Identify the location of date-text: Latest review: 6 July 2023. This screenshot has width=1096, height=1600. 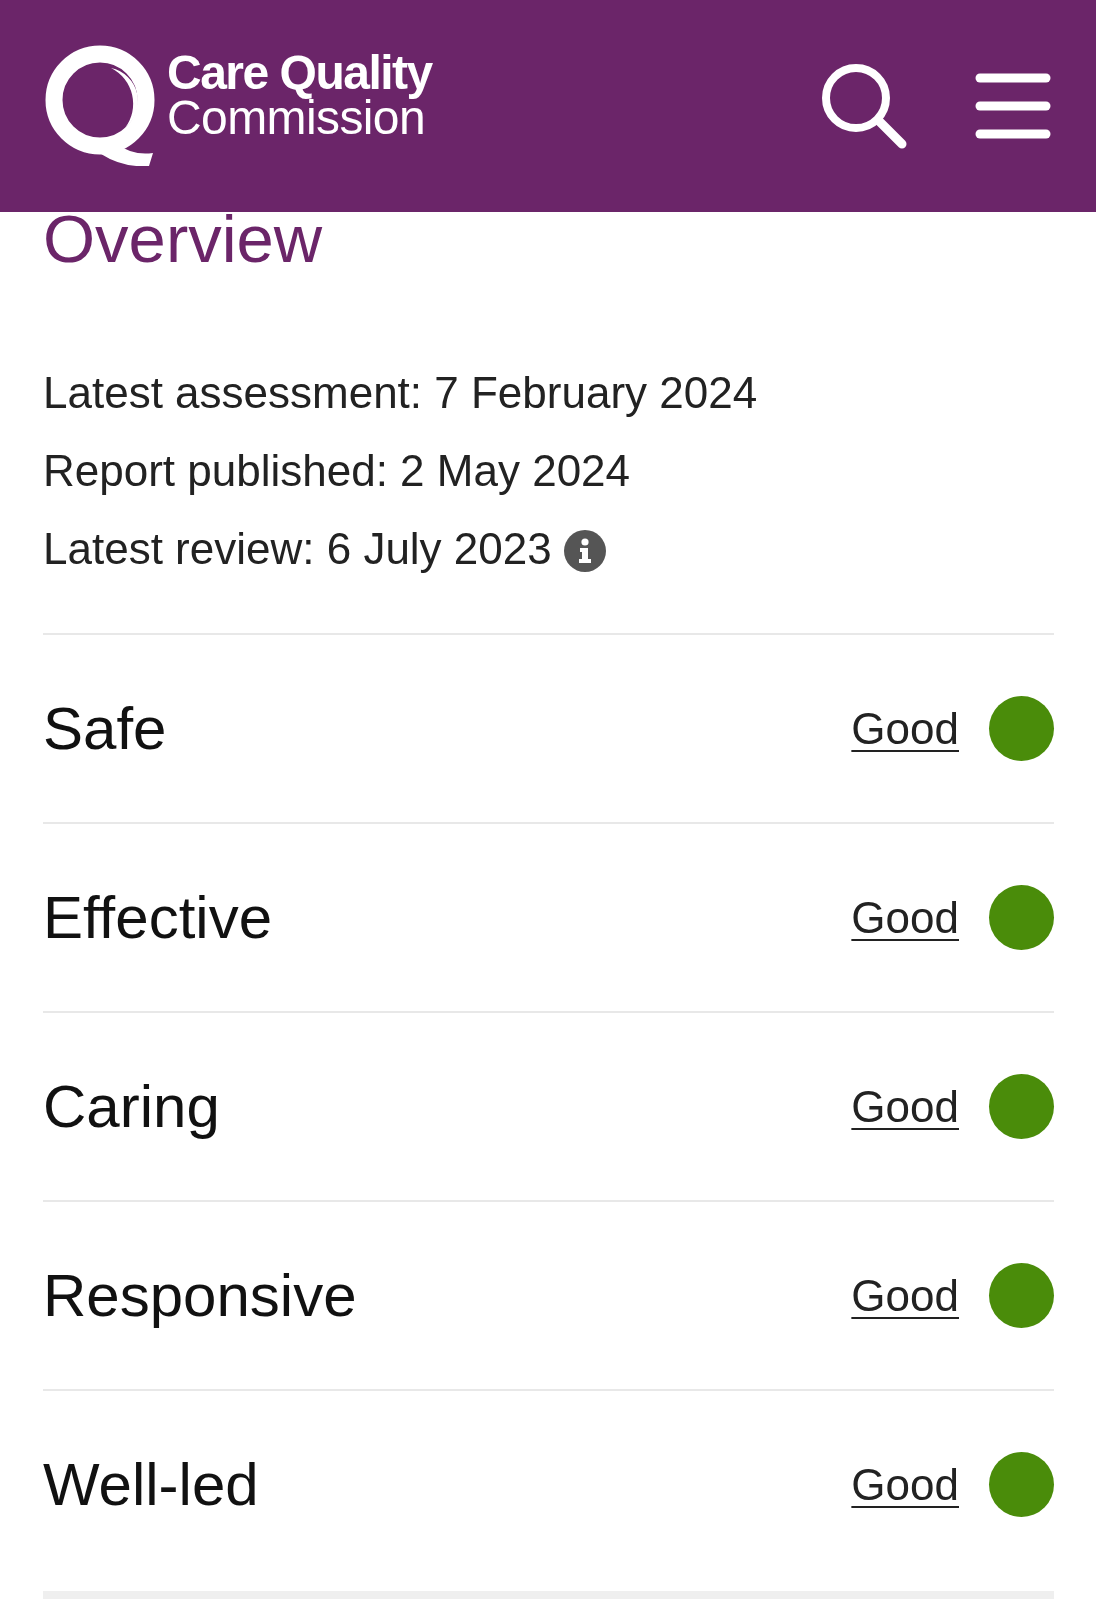
(297, 549).